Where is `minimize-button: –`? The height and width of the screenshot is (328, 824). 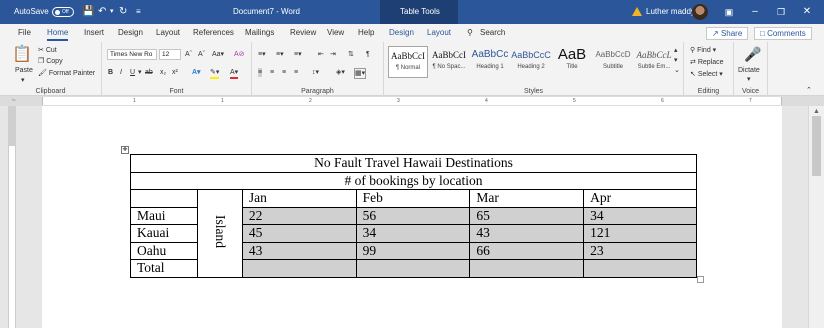 minimize-button: – is located at coordinates (755, 12).